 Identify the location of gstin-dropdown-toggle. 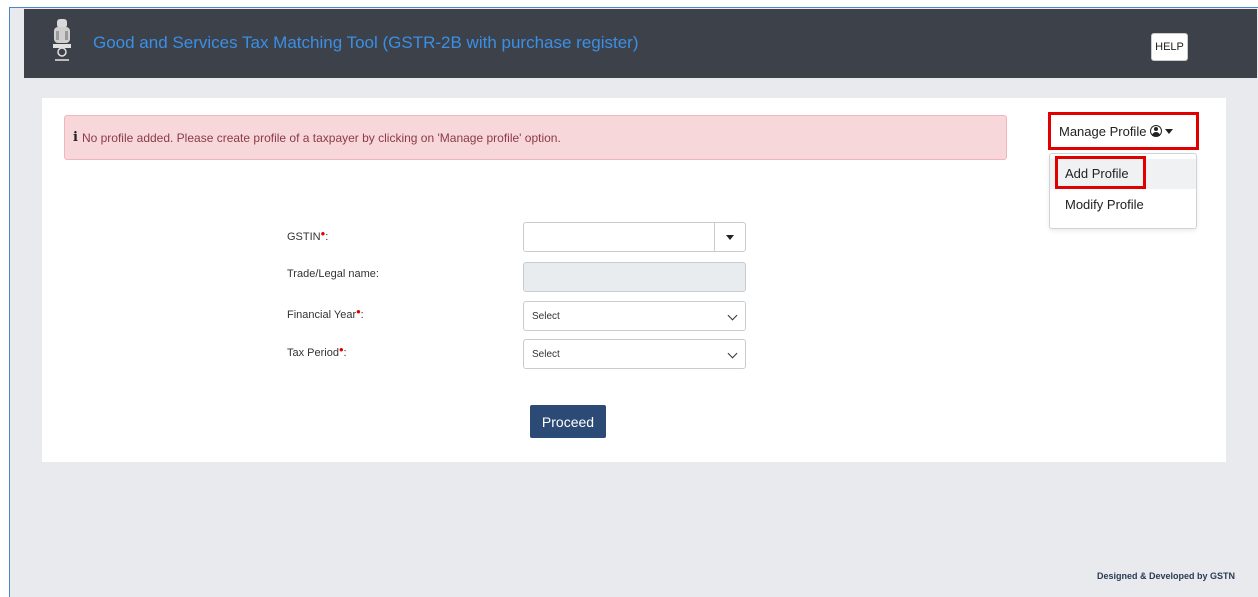
(729, 237).